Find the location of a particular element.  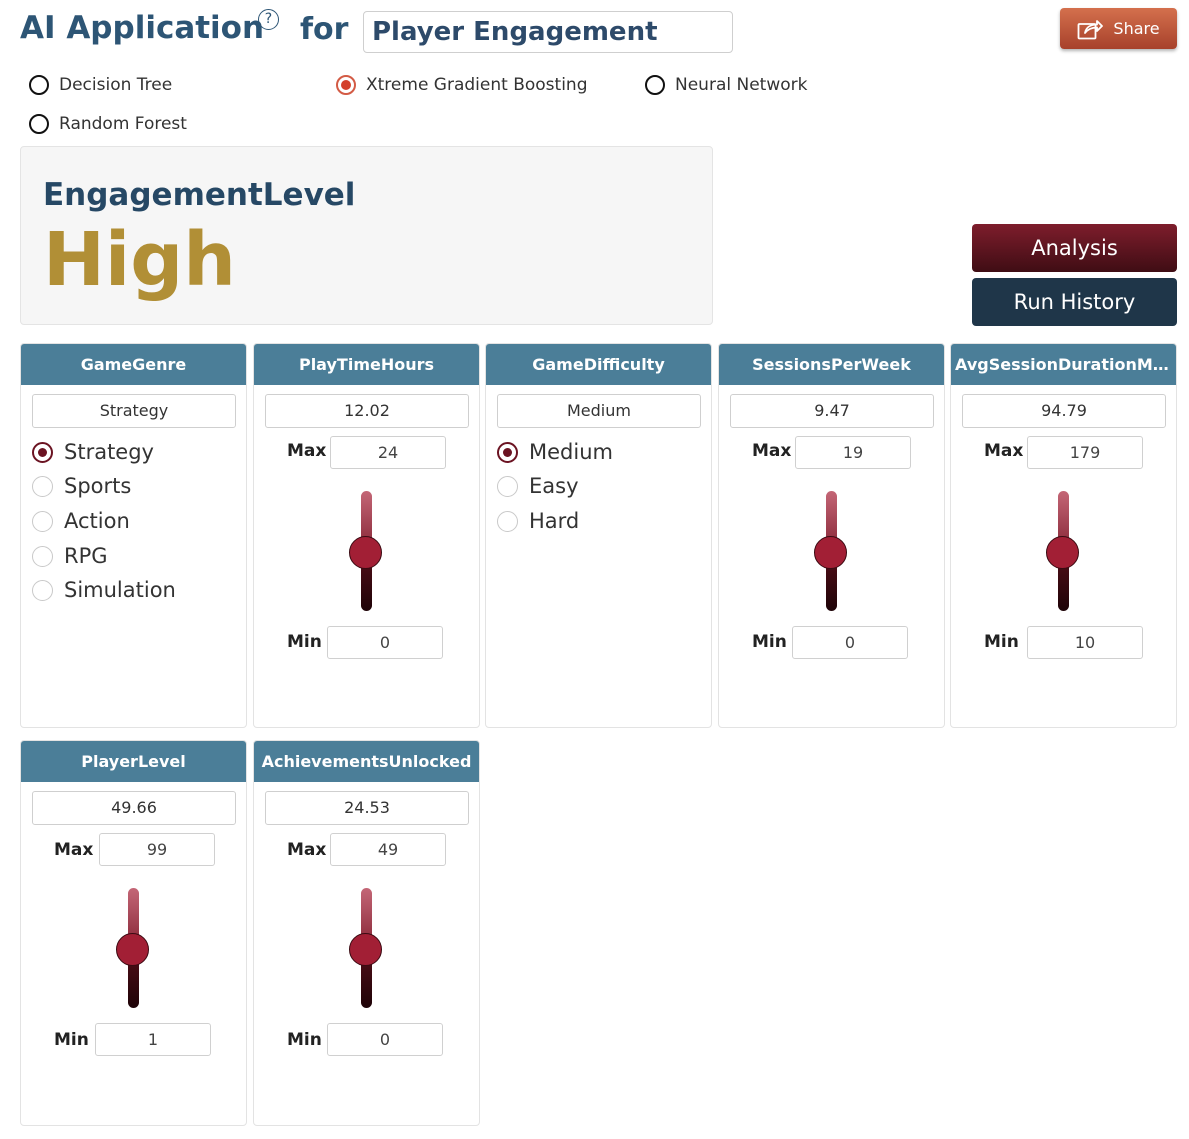

option-label: Hard is located at coordinates (554, 521).